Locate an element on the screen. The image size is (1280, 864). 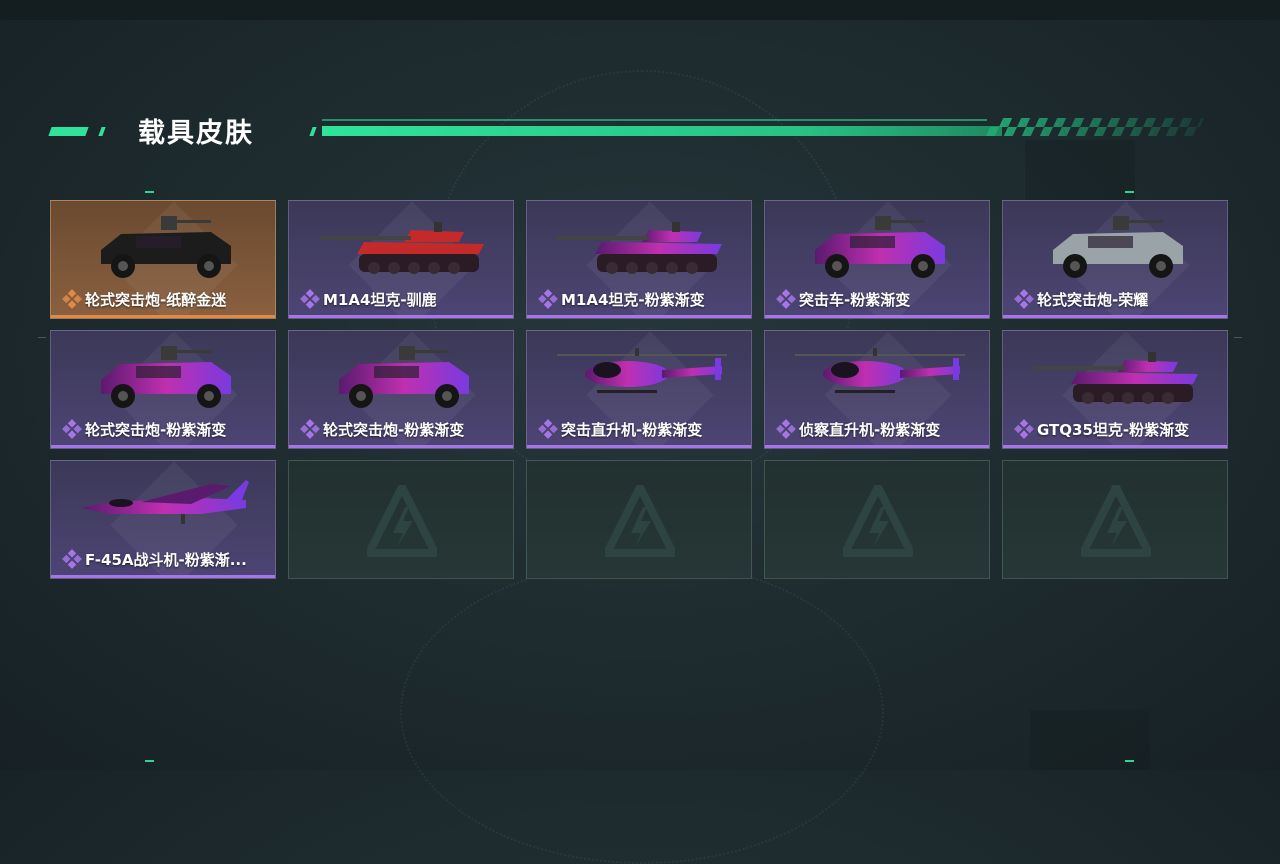
assault-car-purple-image is located at coordinates (880, 246).